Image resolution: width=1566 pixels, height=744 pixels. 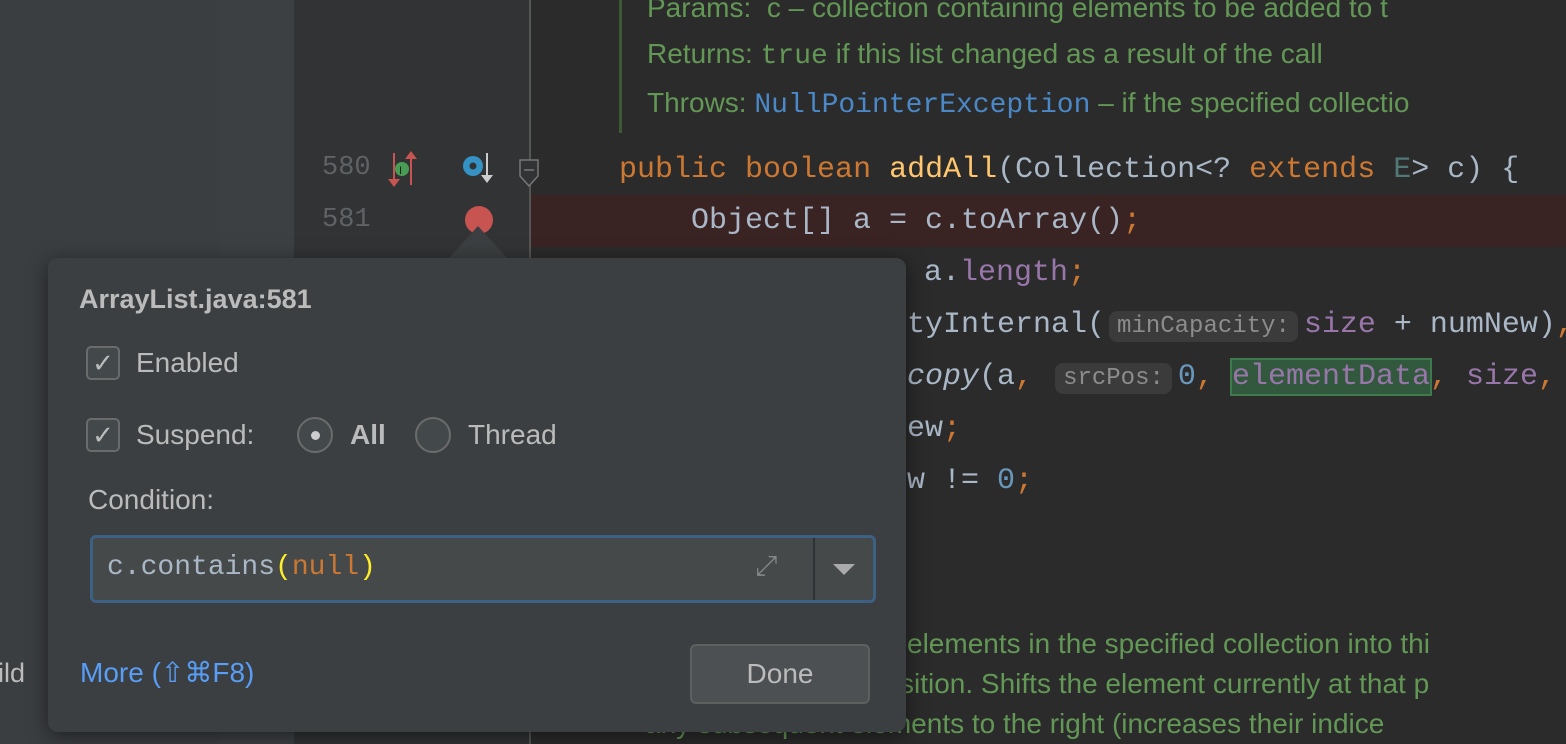 I want to click on overridden-method-icon, so click(x=479, y=168).